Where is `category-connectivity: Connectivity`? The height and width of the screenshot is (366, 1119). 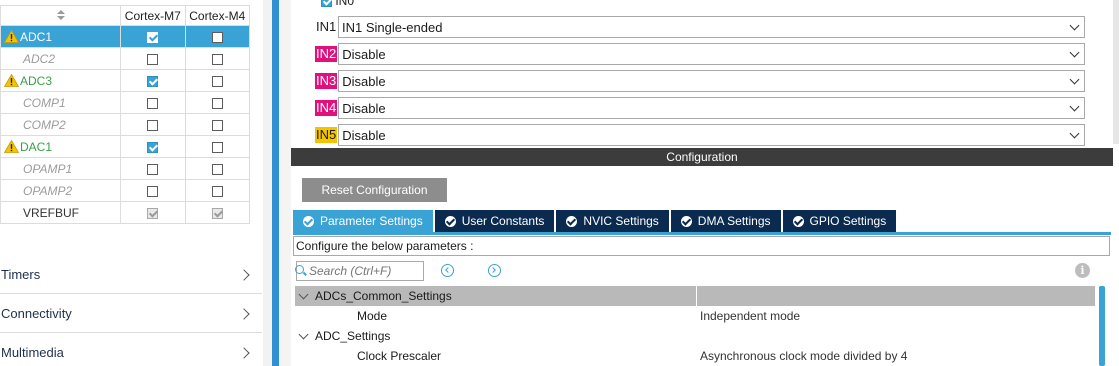
category-connectivity: Connectivity is located at coordinates (131, 314).